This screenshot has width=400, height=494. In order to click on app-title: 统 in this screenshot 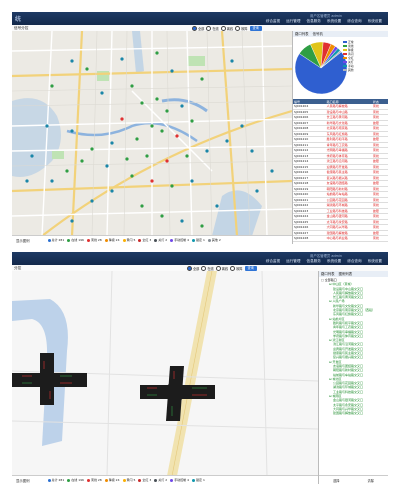, I will do `click(18, 19)`.